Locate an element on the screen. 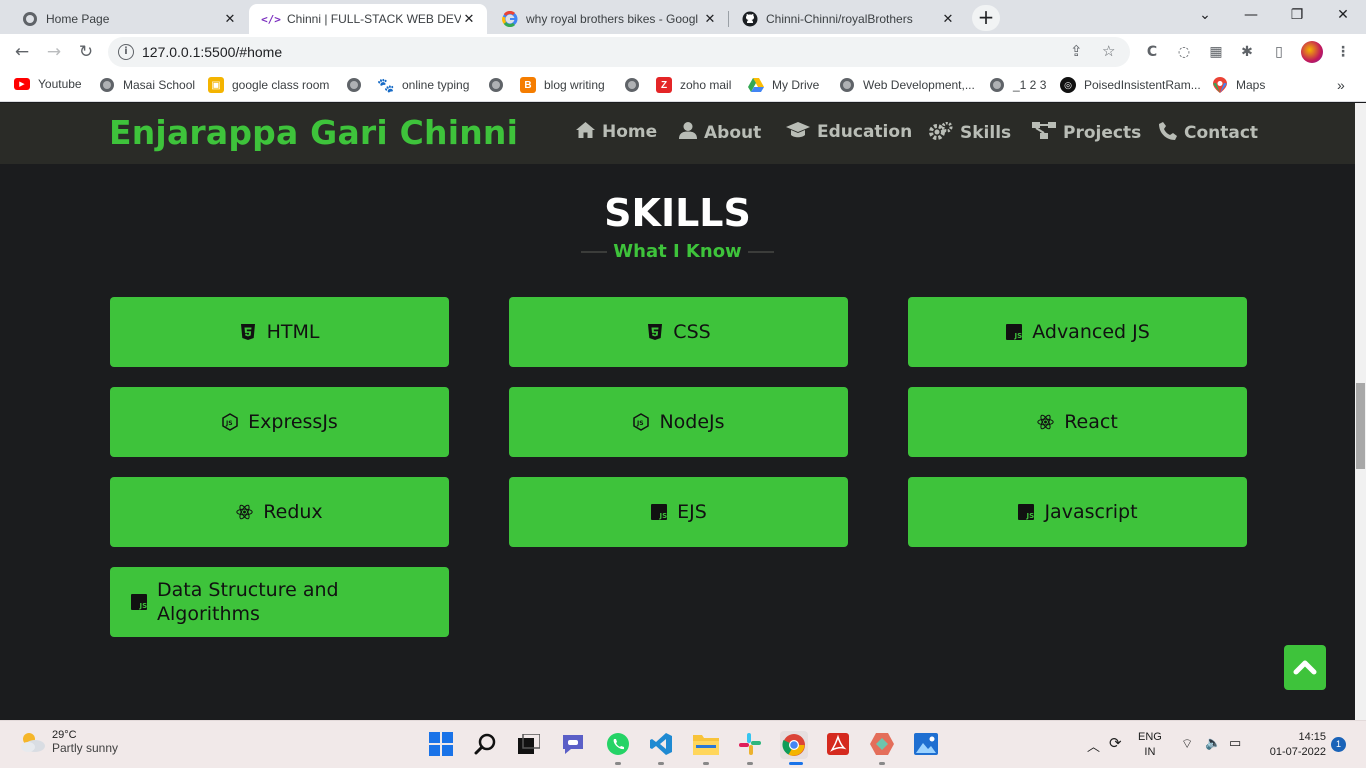 The width and height of the screenshot is (1366, 768). tab-search-chevron-icon: ⌄ is located at coordinates (1205, 16).